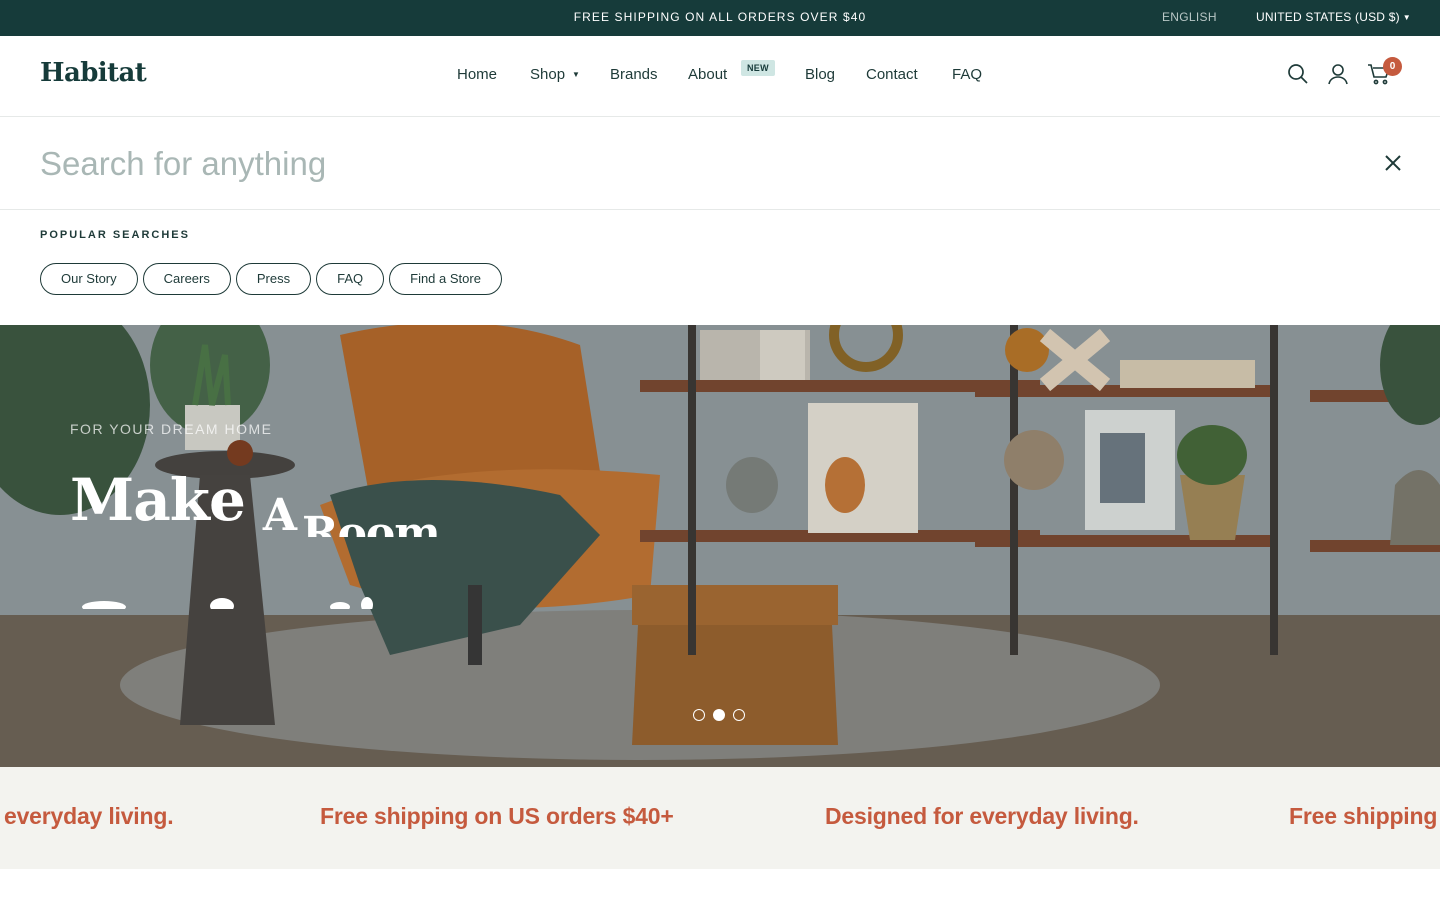 This screenshot has width=1440, height=900. I want to click on hero-eyebrow: FOR YOUR DREAM HOME, so click(171, 429).